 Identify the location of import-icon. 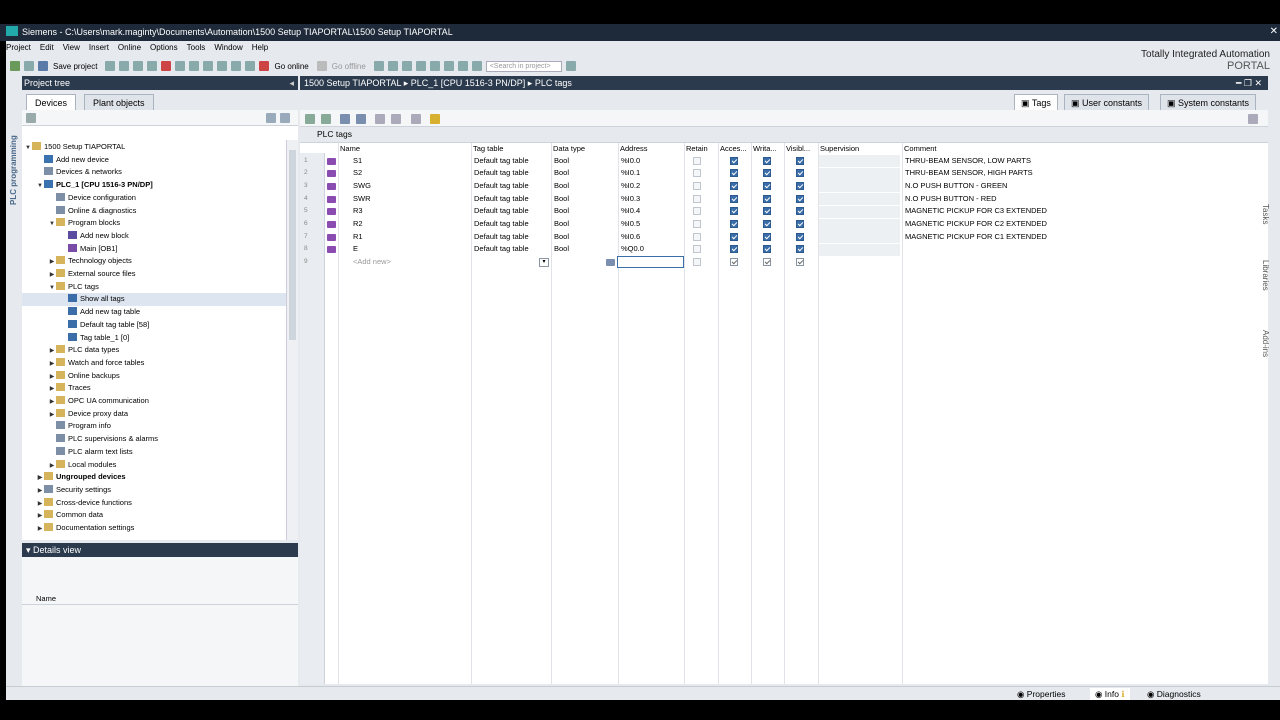
(361, 119).